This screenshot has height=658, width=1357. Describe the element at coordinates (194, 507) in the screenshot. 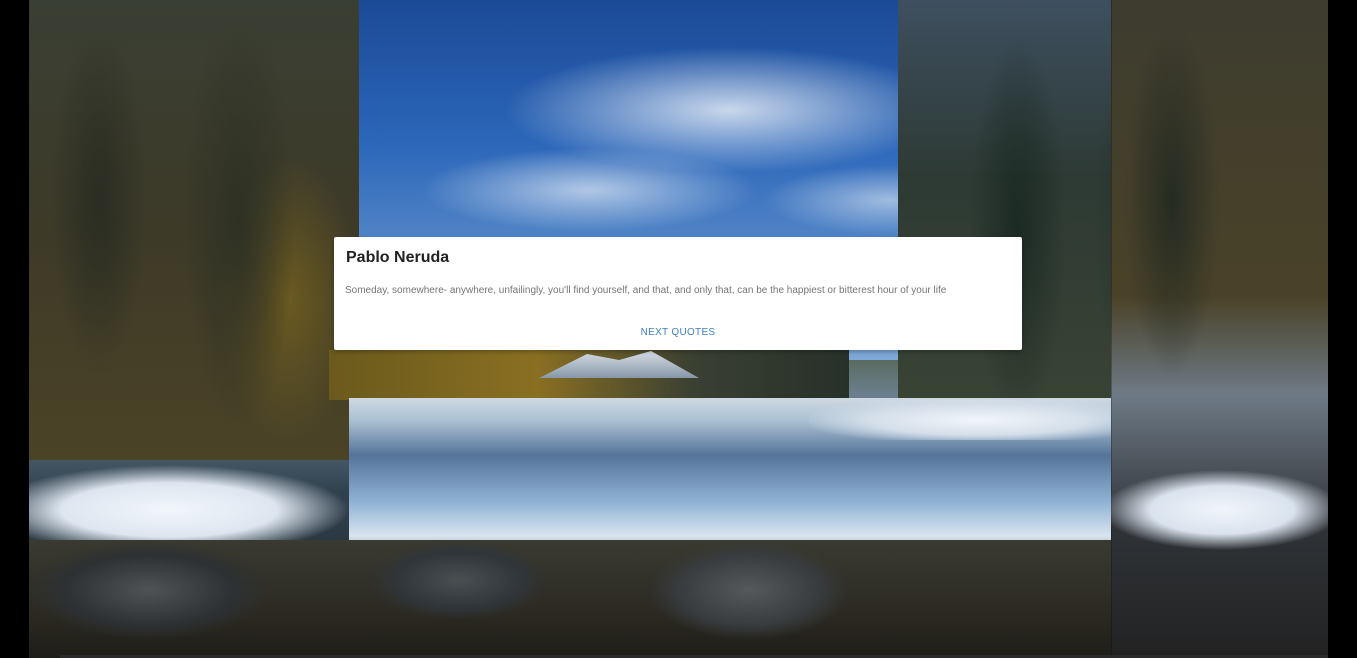

I see `snow-left` at that location.